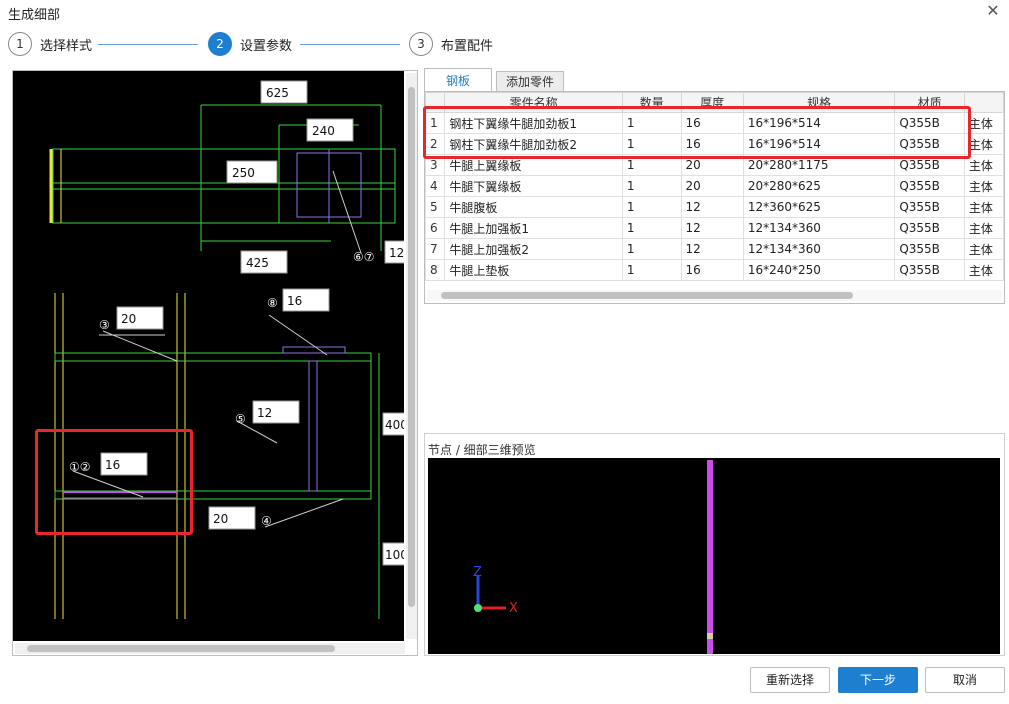 This screenshot has height=704, width=1009. What do you see at coordinates (495, 590) in the screenshot?
I see `axis-gizmo: Z X` at bounding box center [495, 590].